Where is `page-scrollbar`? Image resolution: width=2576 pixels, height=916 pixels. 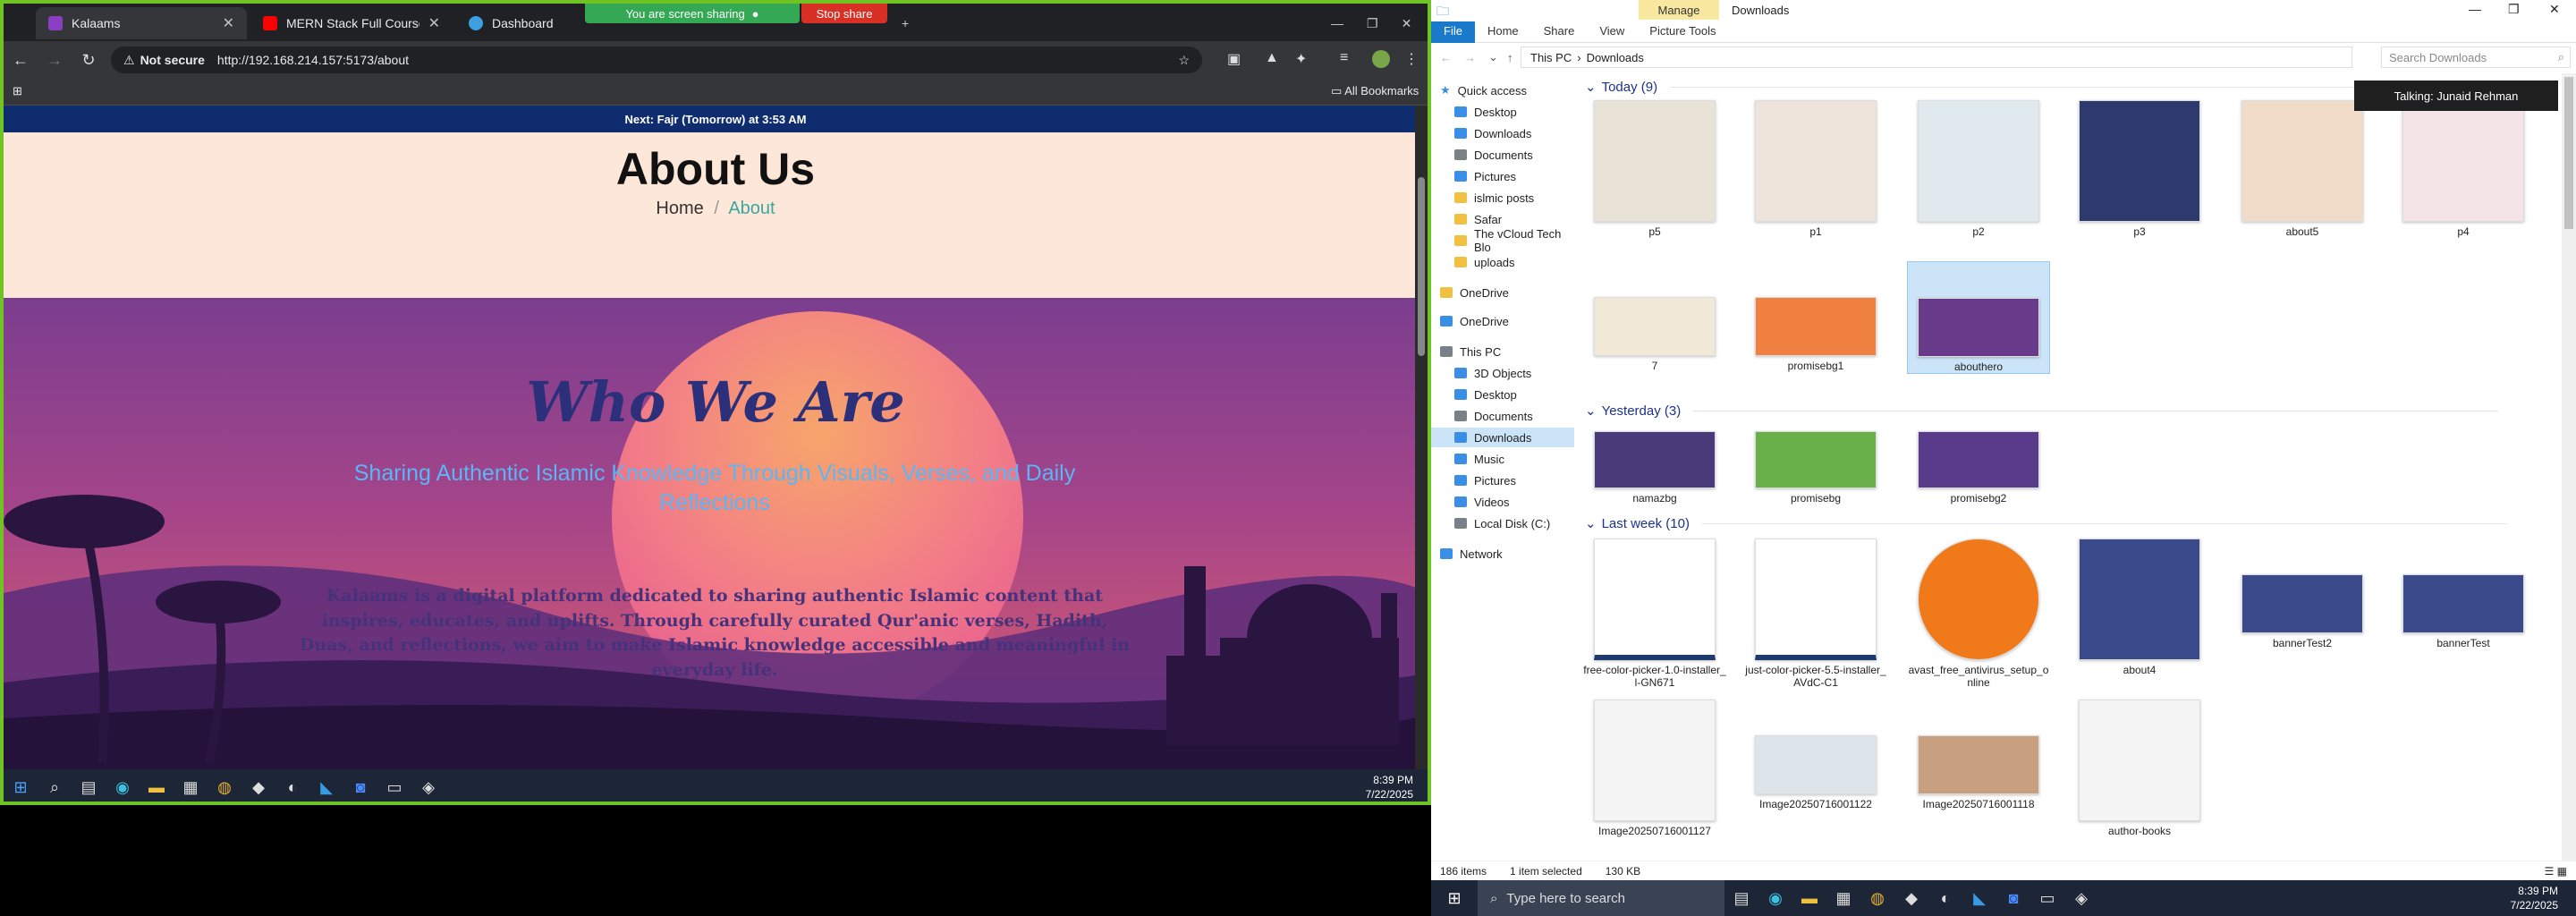 page-scrollbar is located at coordinates (1421, 437).